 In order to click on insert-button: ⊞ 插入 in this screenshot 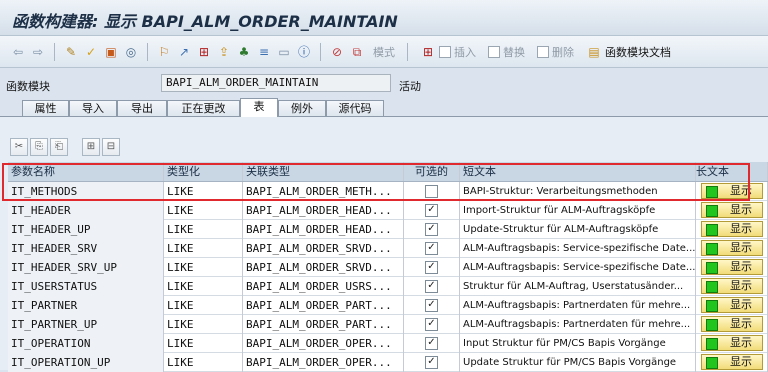, I will do `click(448, 52)`.